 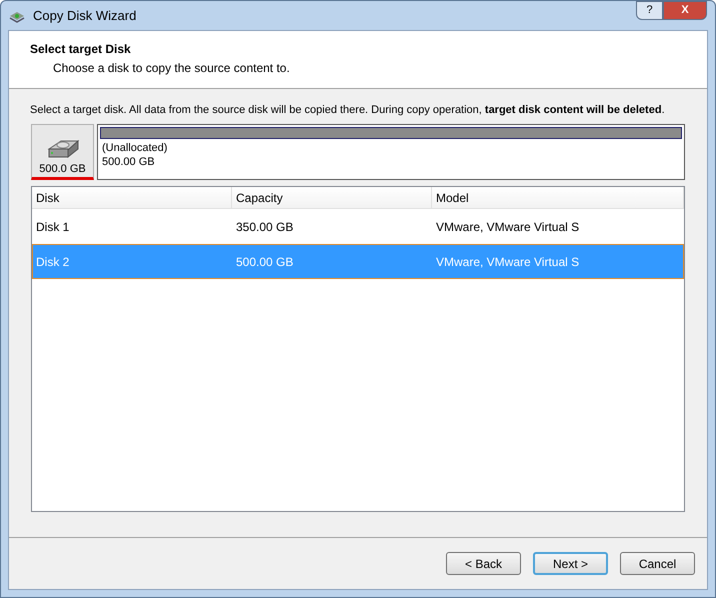 I want to click on window-title: Copy Disk Wizard, so click(x=84, y=15).